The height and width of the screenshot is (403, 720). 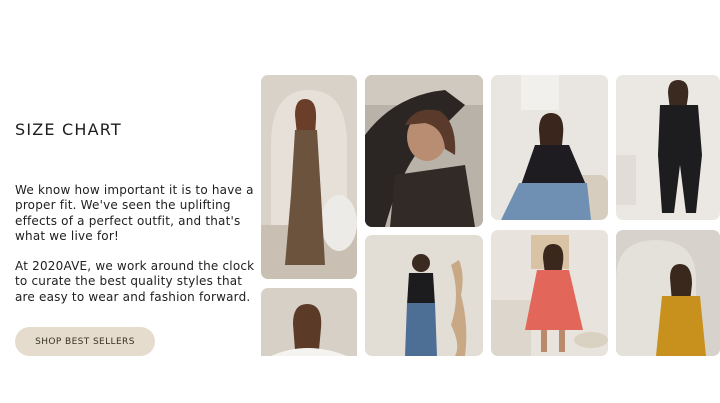 What do you see at coordinates (668, 293) in the screenshot?
I see `photo-mustard-top` at bounding box center [668, 293].